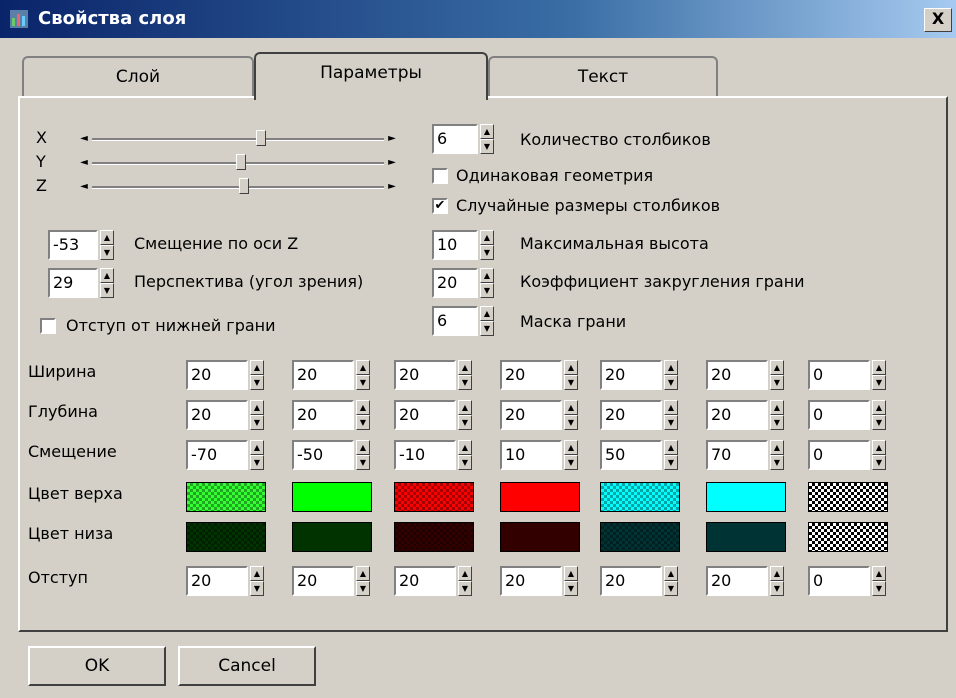 Image resolution: width=956 pixels, height=698 pixels. What do you see at coordinates (531, 455) in the screenshot?
I see `offset-input: 10` at bounding box center [531, 455].